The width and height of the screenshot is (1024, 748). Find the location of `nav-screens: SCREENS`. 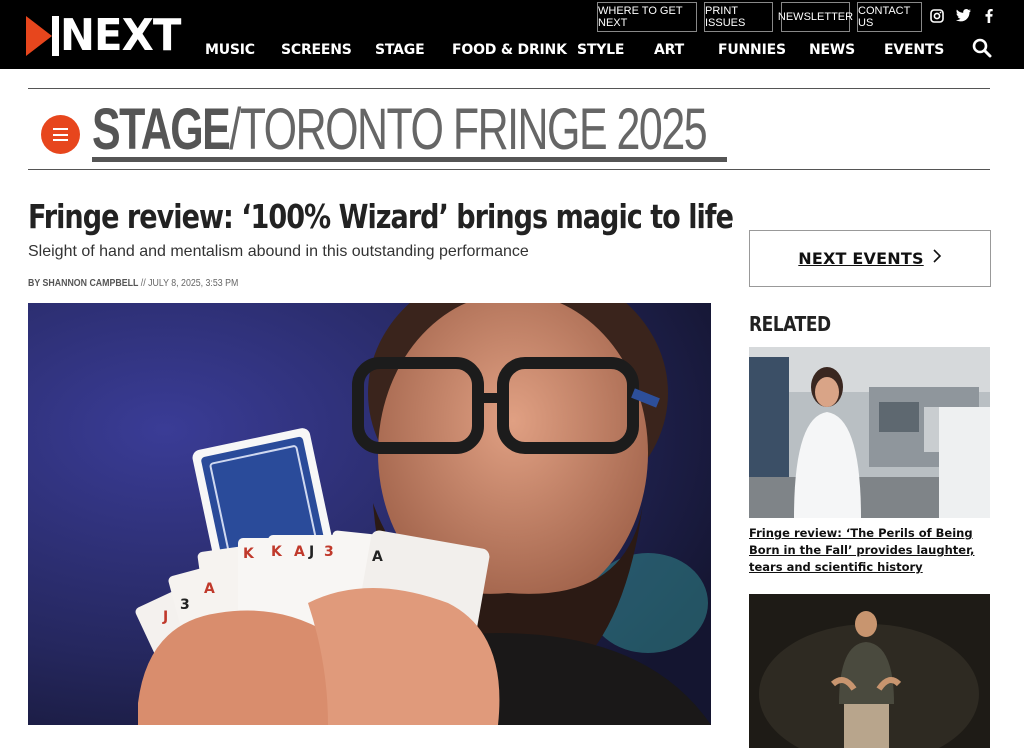

nav-screens: SCREENS is located at coordinates (316, 50).